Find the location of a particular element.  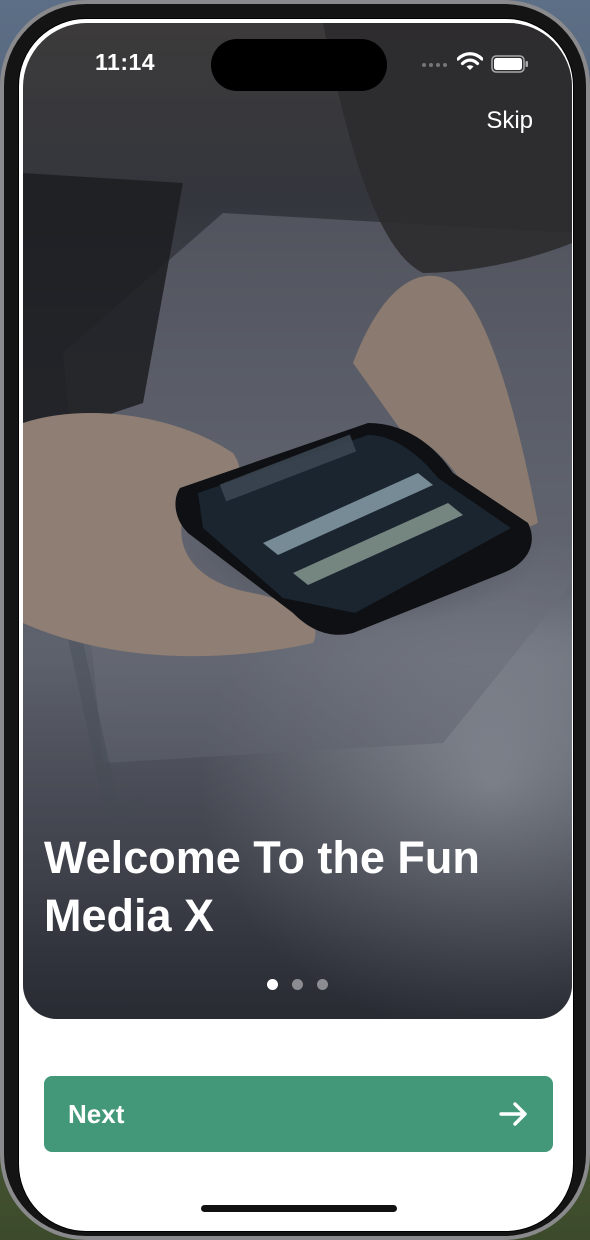

status-bar: 11:14 is located at coordinates (296, 59).